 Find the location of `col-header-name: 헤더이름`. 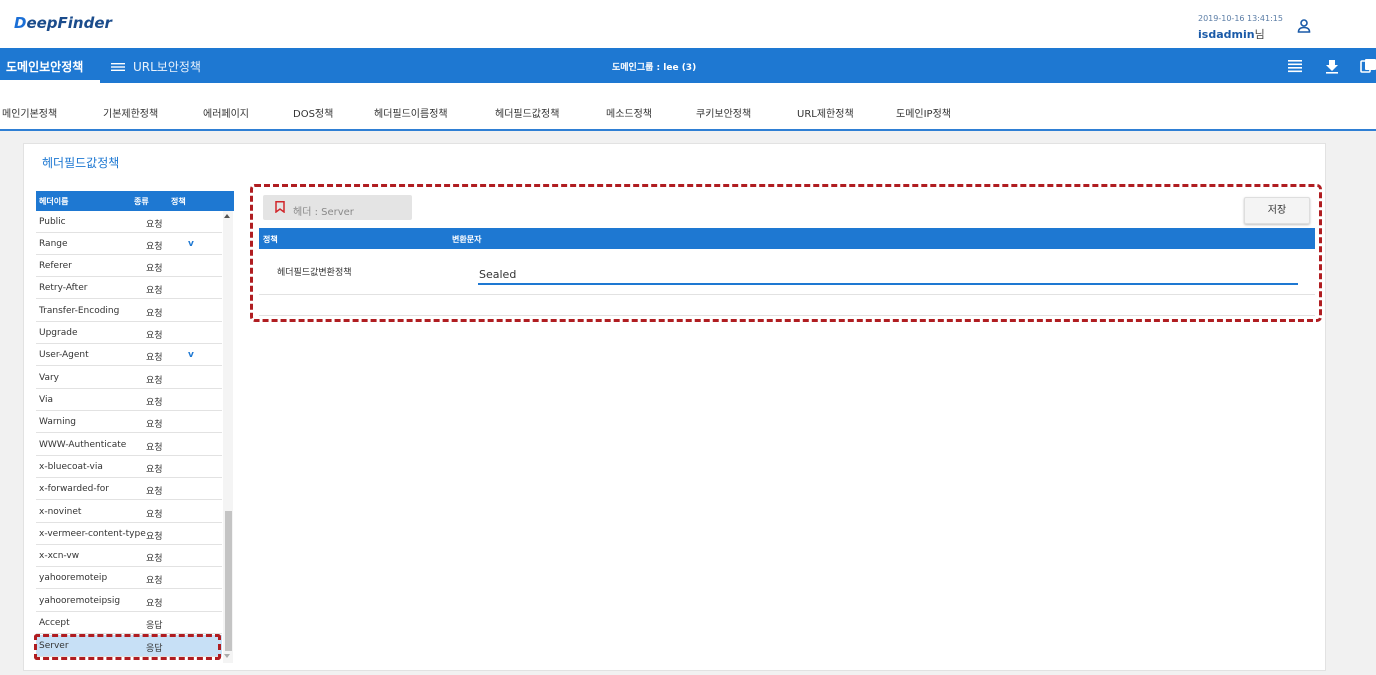

col-header-name: 헤더이름 is located at coordinates (54, 201).